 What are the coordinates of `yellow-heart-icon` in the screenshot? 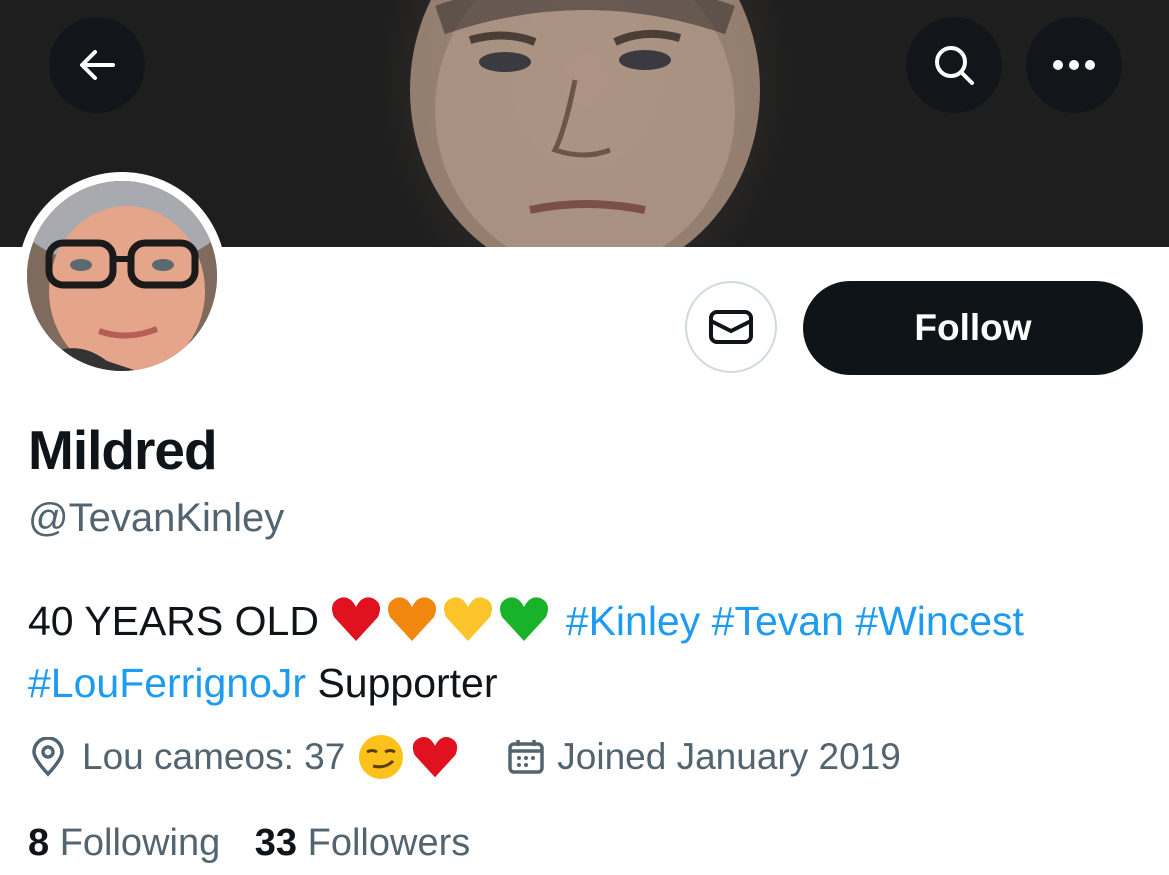 It's located at (468, 619).